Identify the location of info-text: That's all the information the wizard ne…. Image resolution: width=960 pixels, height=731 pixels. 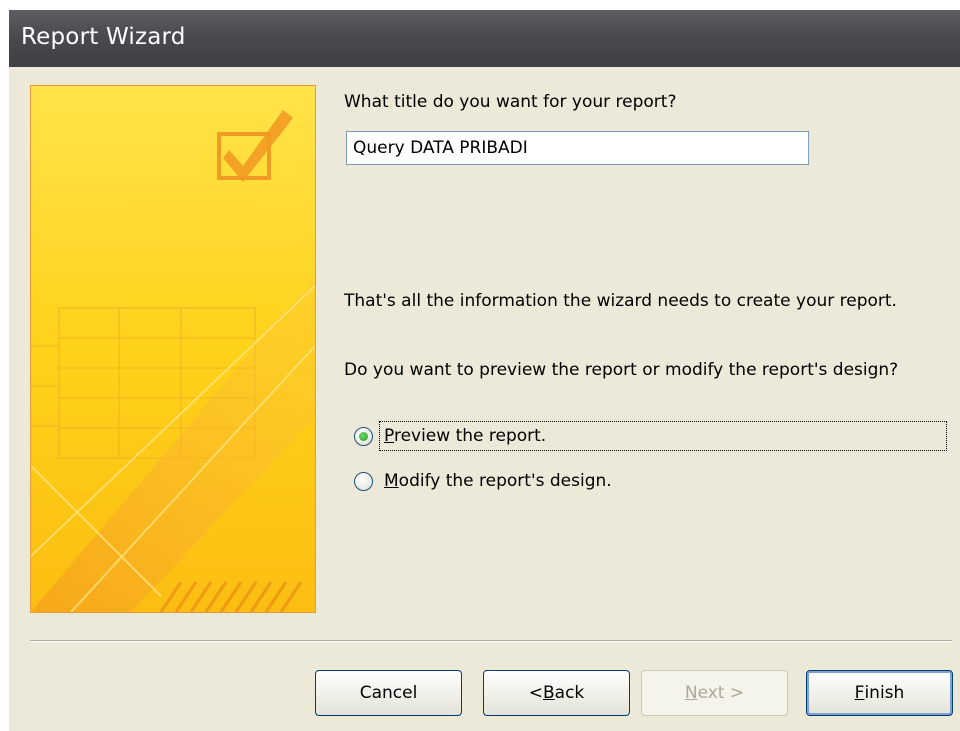
(620, 301).